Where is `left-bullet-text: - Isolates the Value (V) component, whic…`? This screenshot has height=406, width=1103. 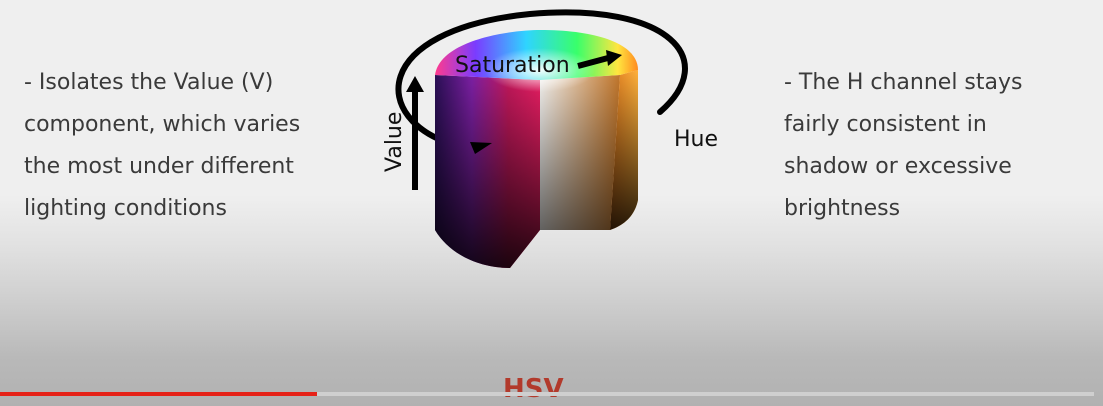 left-bullet-text: - Isolates the Value (V) component, whic… is located at coordinates (162, 146).